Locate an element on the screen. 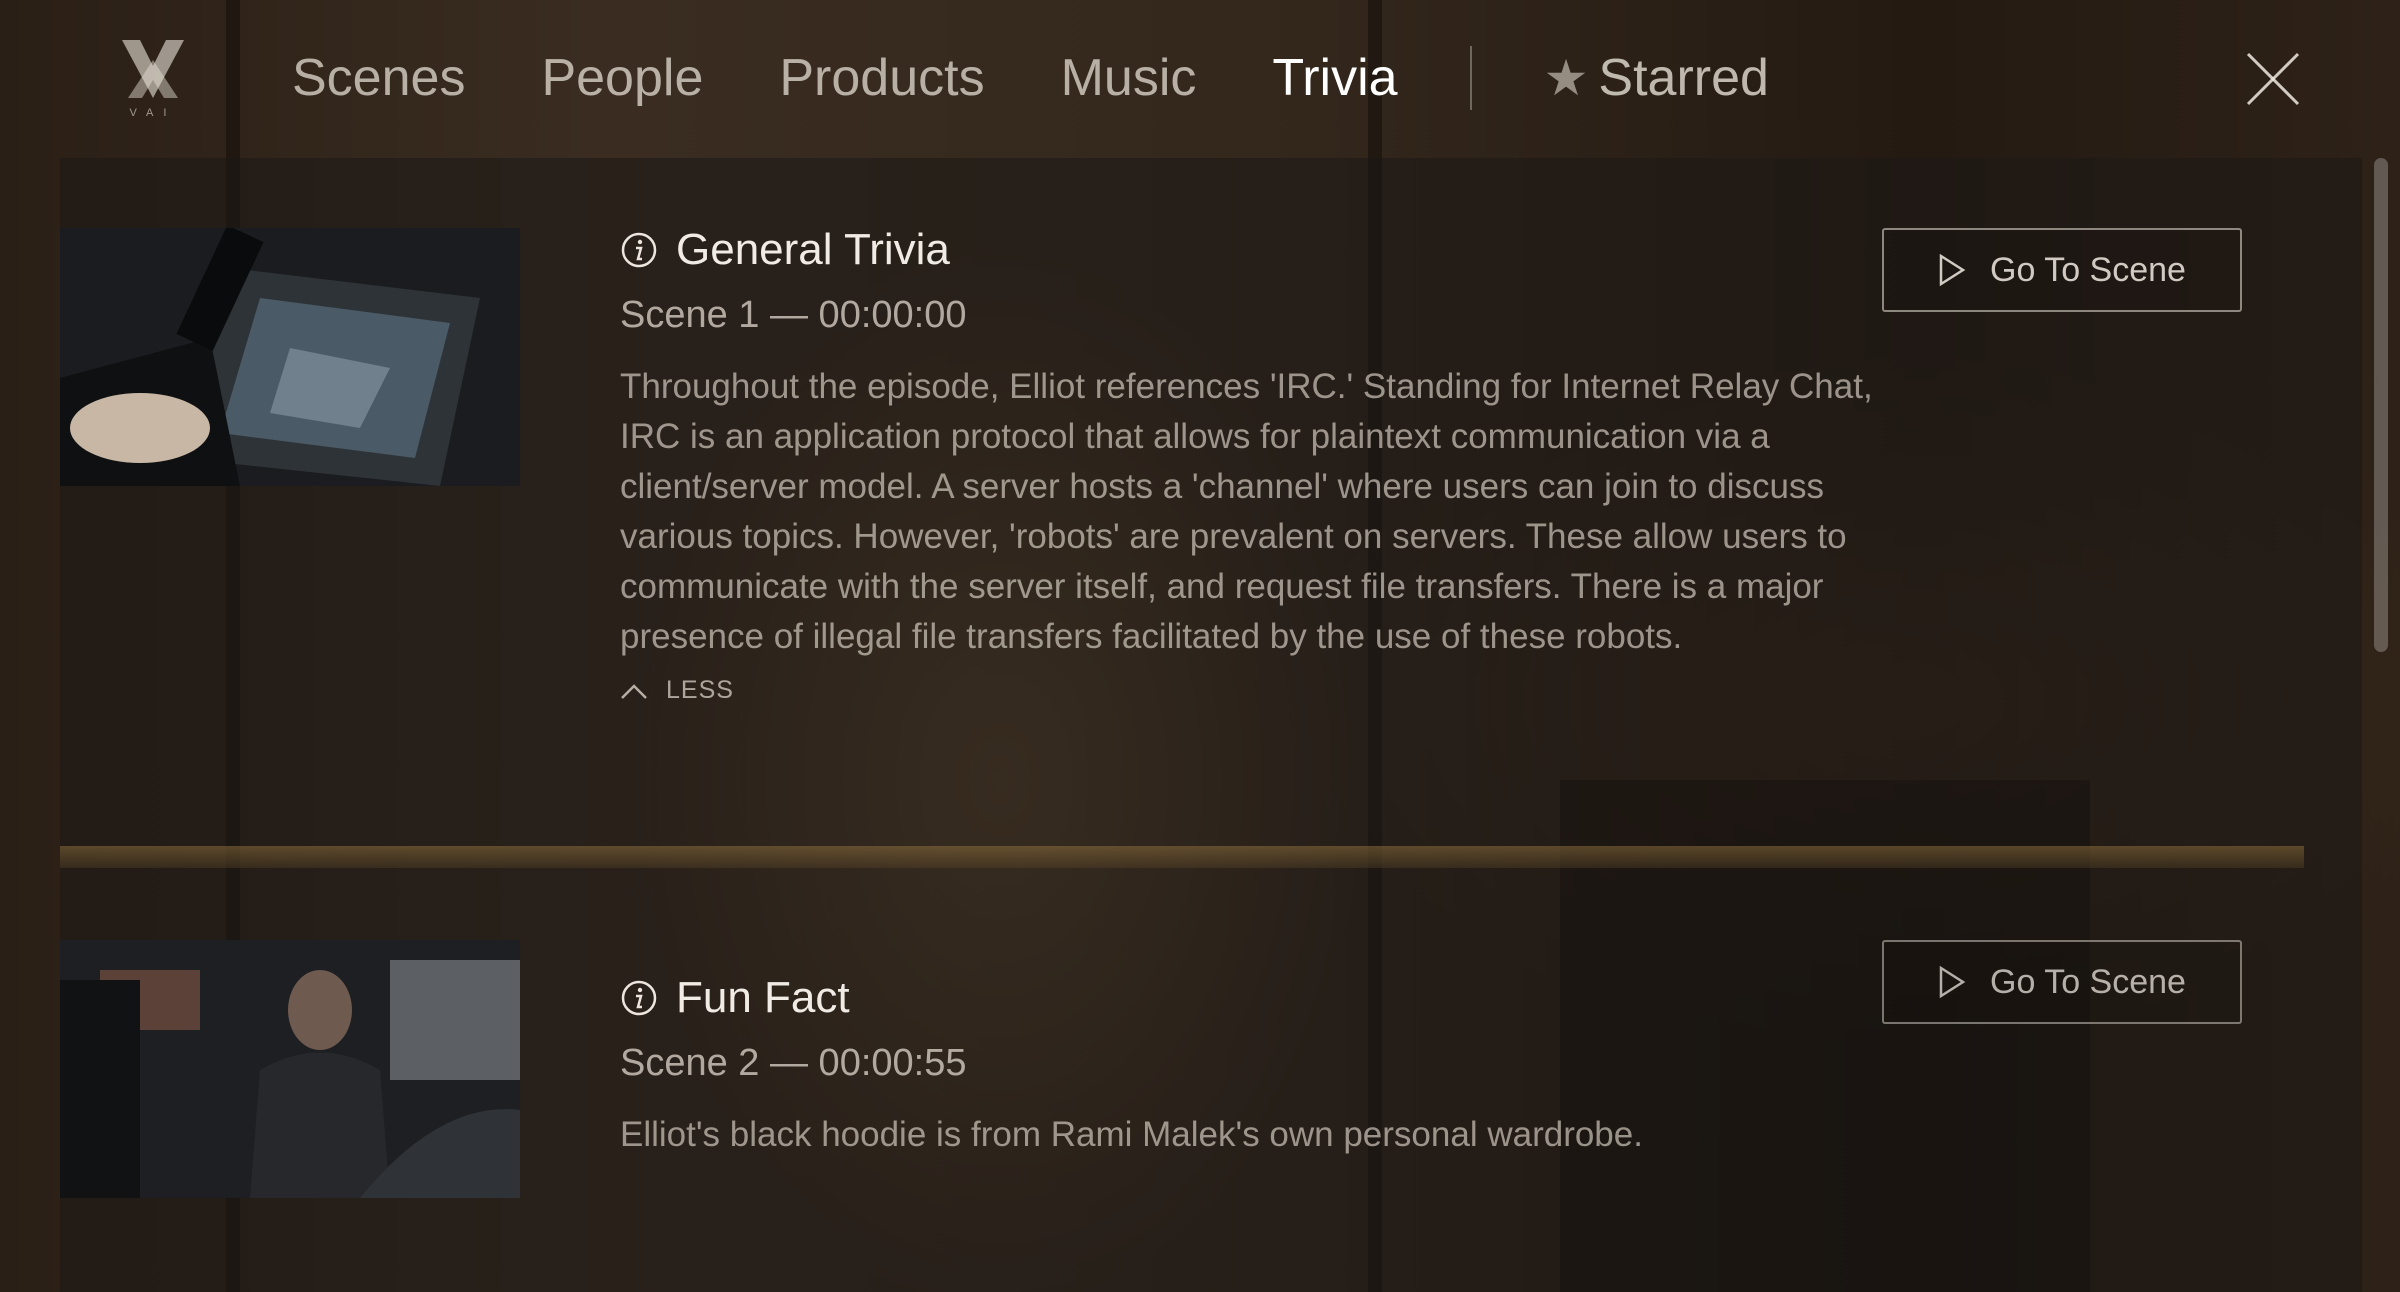  nav-divider is located at coordinates (1470, 78).